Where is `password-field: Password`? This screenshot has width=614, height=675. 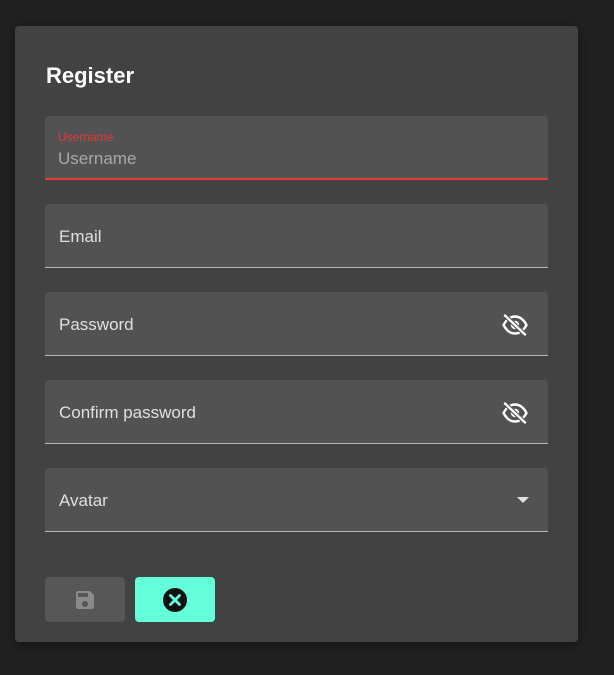
password-field: Password is located at coordinates (296, 324).